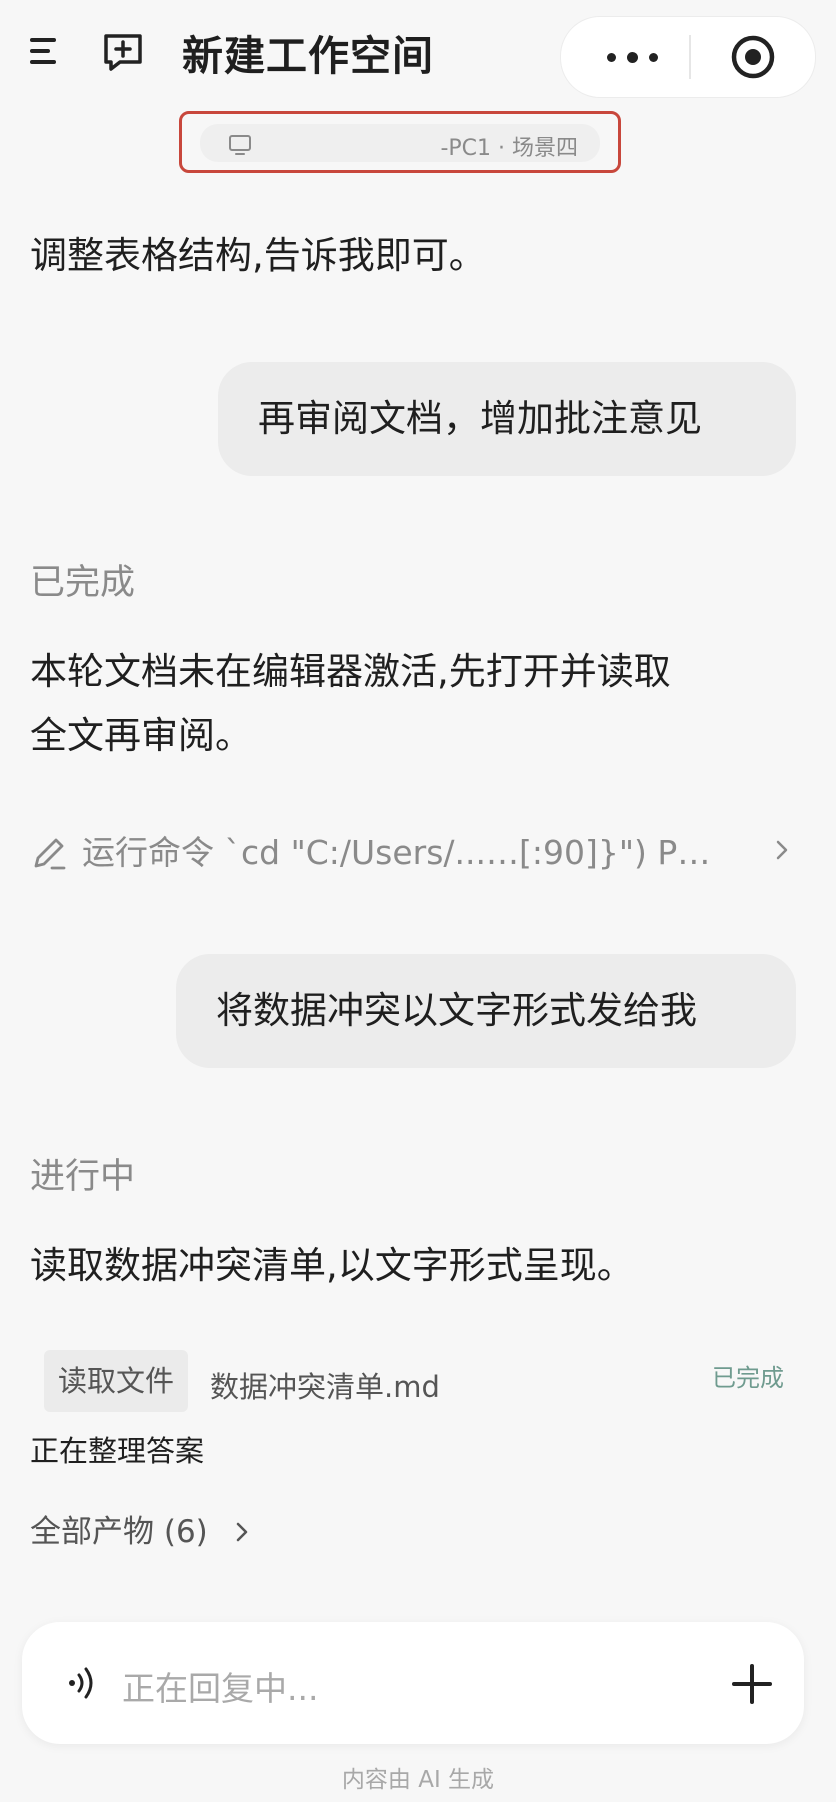  Describe the element at coordinates (44, 50) in the screenshot. I see `menu-icon` at that location.